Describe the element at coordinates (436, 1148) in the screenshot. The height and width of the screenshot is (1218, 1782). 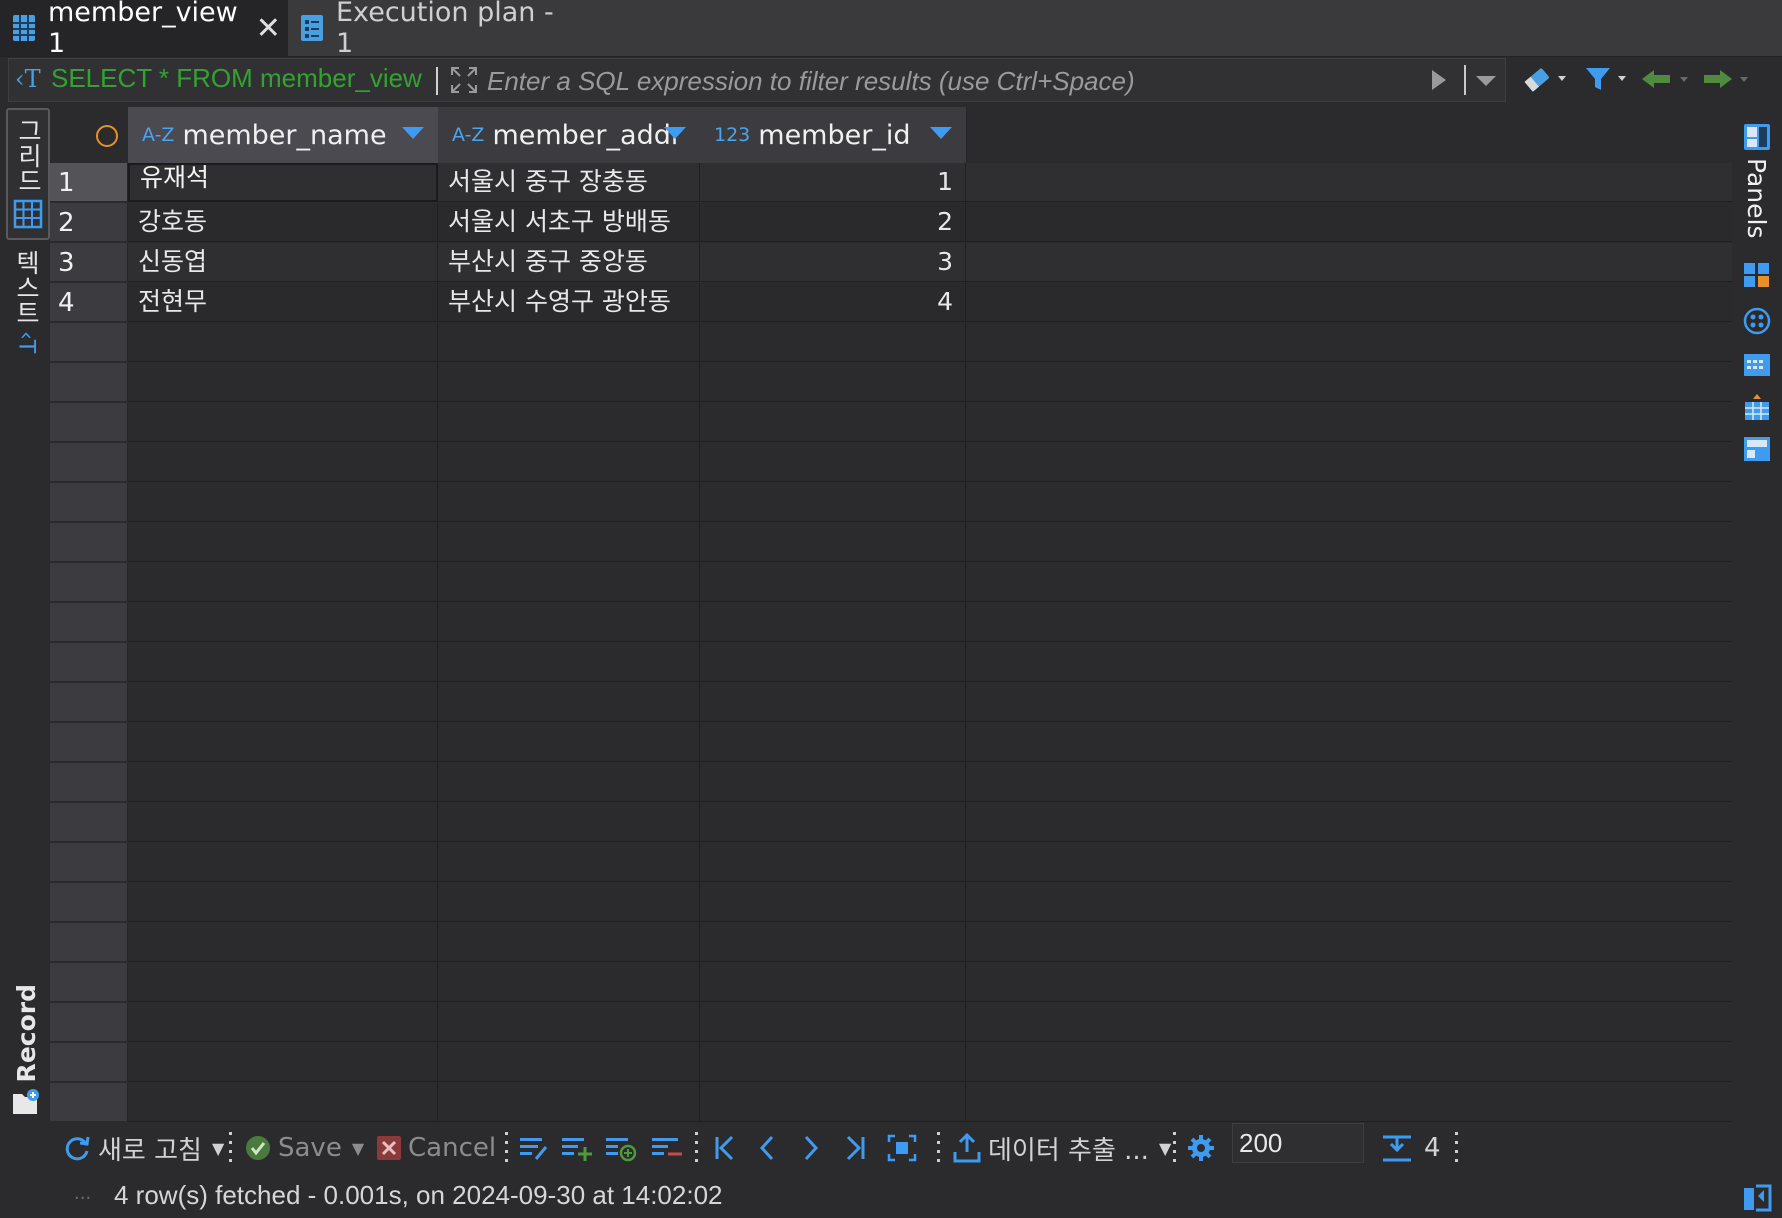
I see `cancel-button: Cancel` at that location.